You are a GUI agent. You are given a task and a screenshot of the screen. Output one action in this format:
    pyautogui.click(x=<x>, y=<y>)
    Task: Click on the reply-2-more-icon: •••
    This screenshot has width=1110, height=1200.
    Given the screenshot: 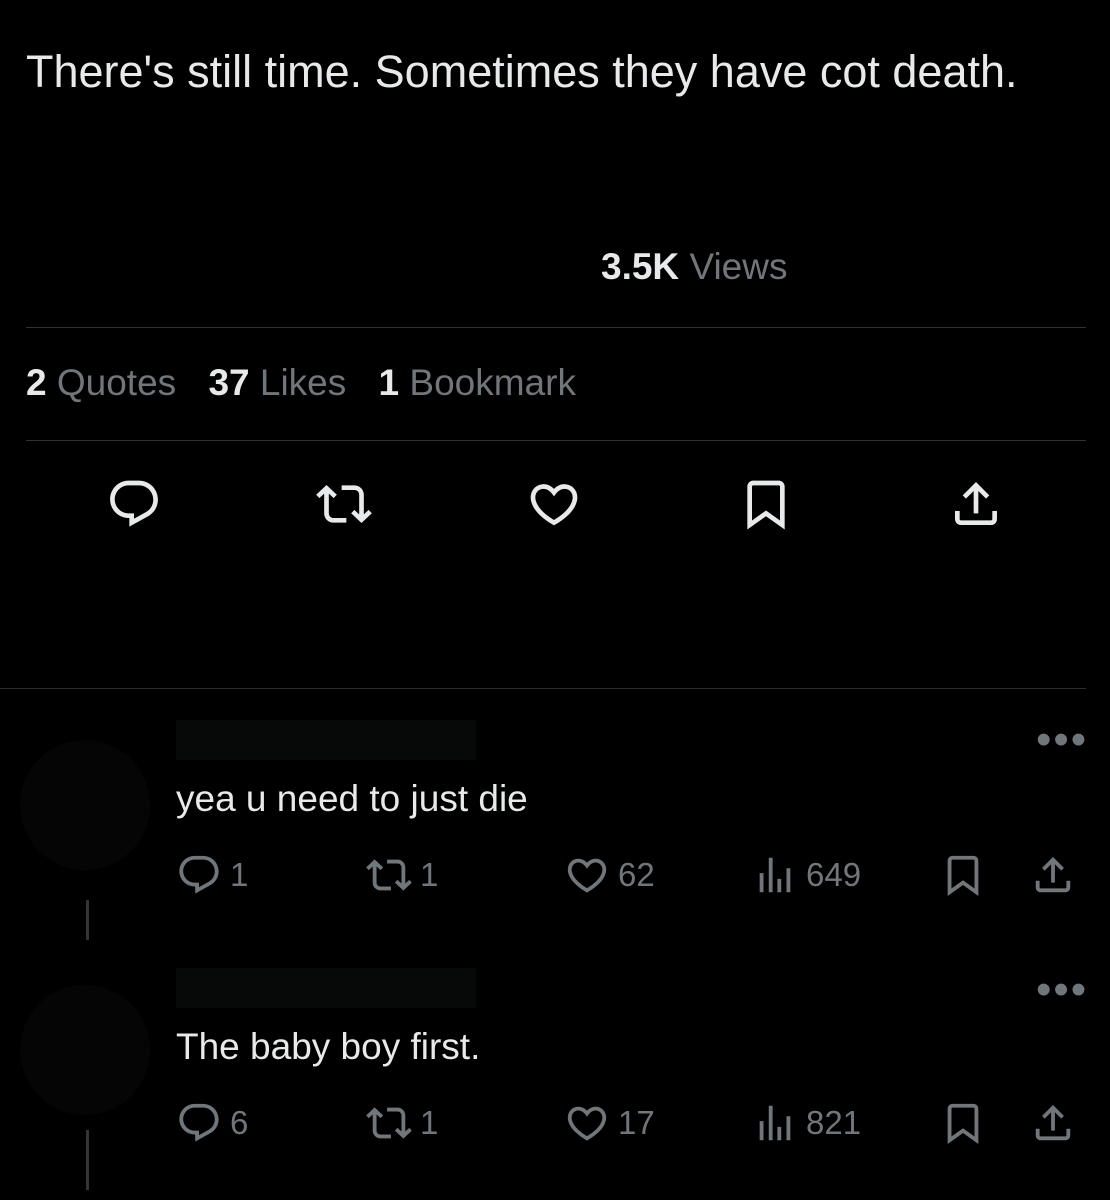 What is the action you would take?
    pyautogui.click(x=1062, y=990)
    